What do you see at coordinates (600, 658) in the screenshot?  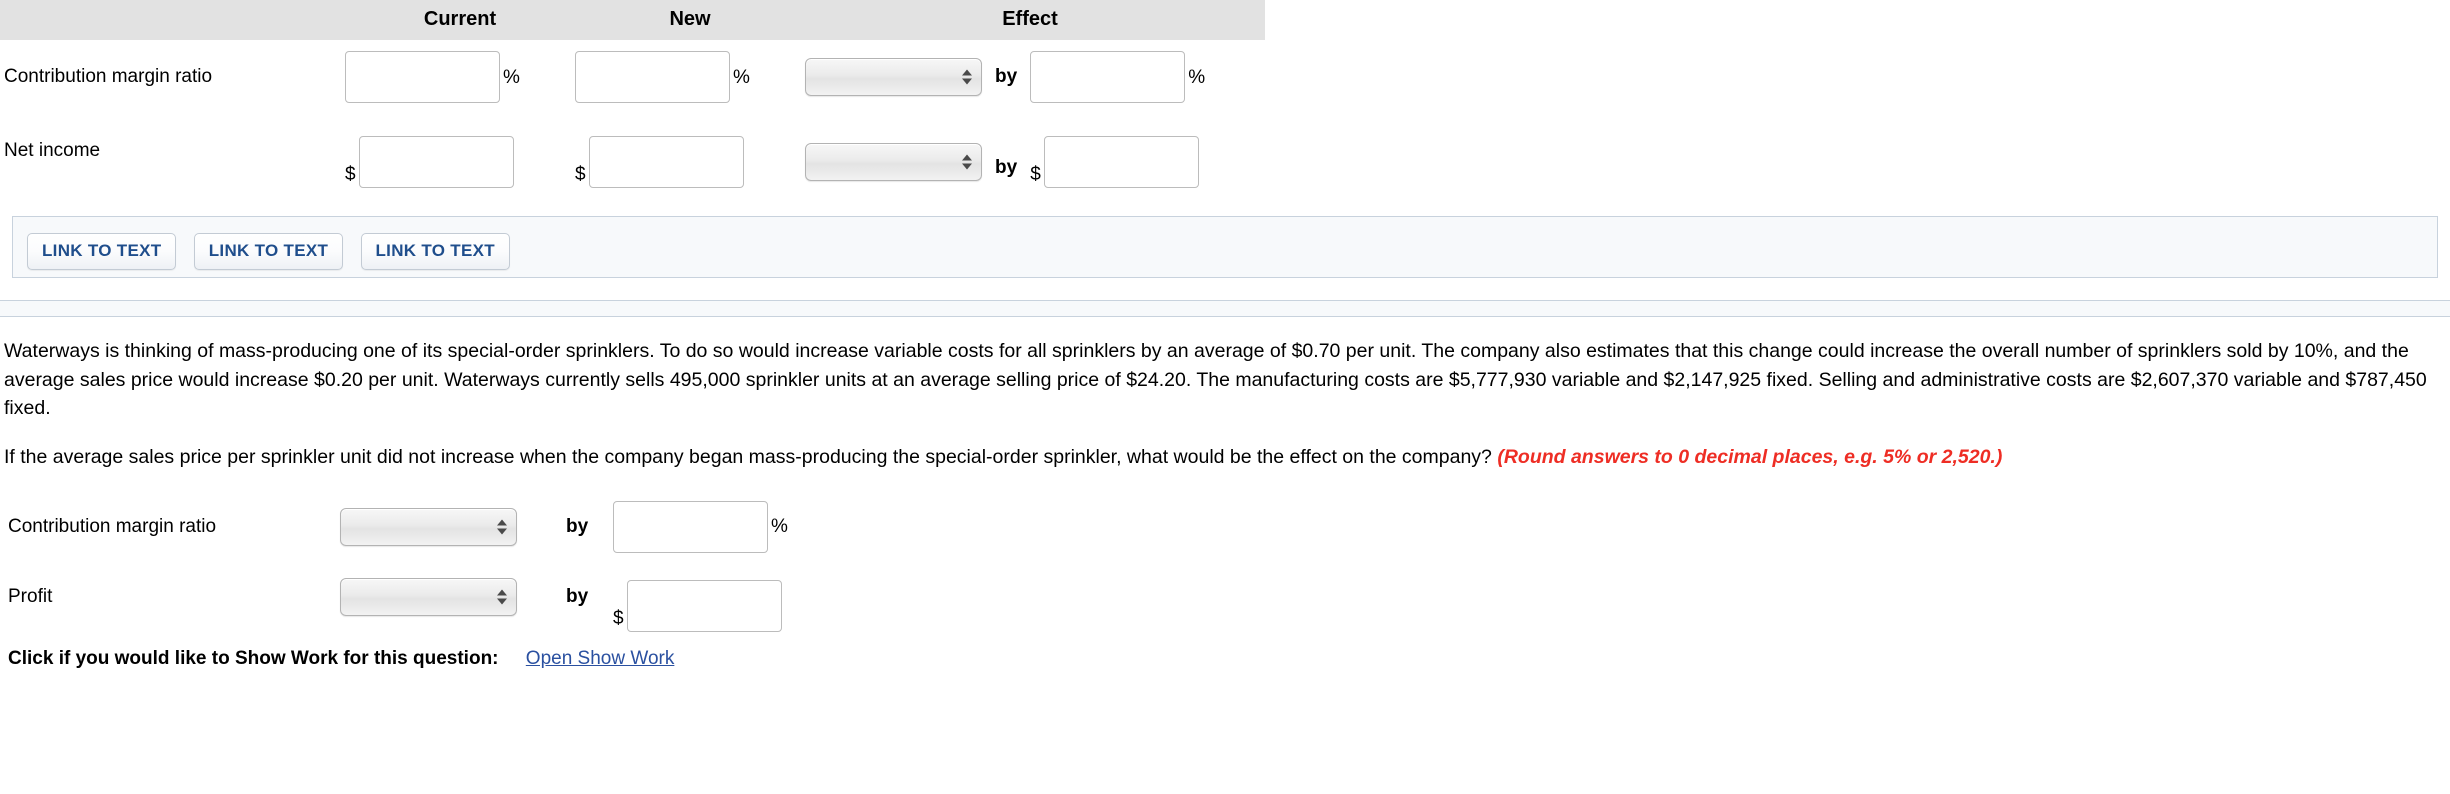 I see `open-show-work-link: Open Show Work` at bounding box center [600, 658].